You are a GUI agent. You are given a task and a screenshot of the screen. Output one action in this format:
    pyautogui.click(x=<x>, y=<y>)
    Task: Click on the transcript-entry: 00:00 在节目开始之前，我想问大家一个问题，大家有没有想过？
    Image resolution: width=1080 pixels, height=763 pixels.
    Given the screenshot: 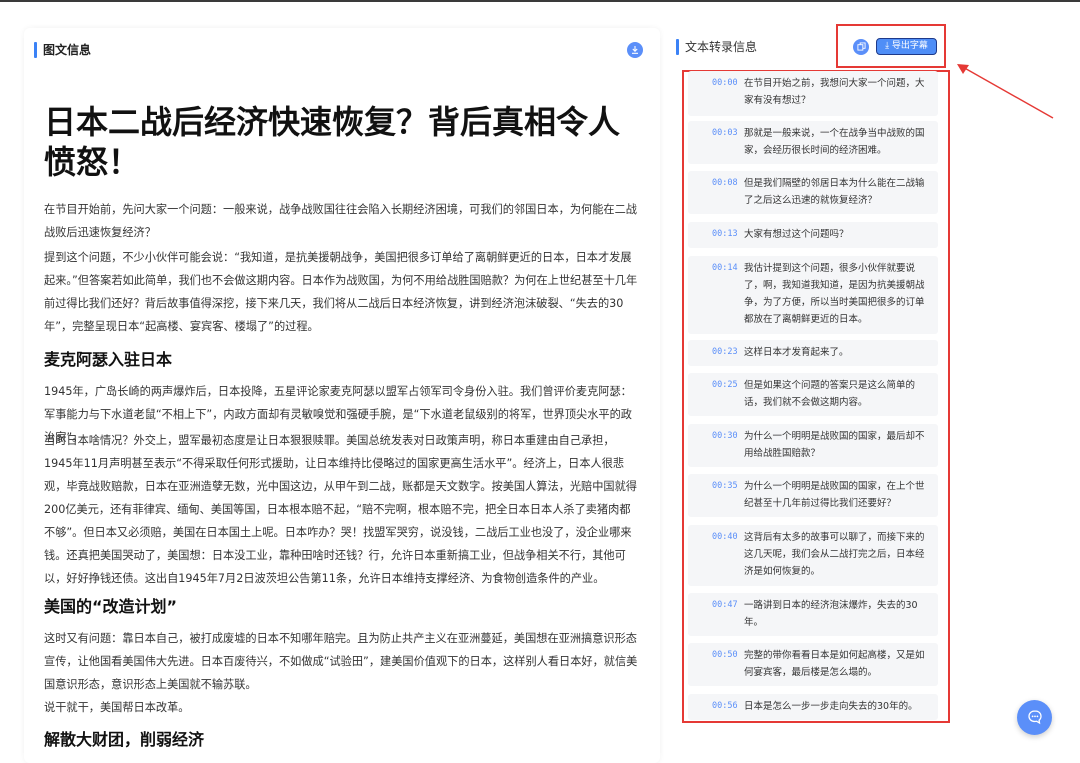 What is the action you would take?
    pyautogui.click(x=813, y=93)
    